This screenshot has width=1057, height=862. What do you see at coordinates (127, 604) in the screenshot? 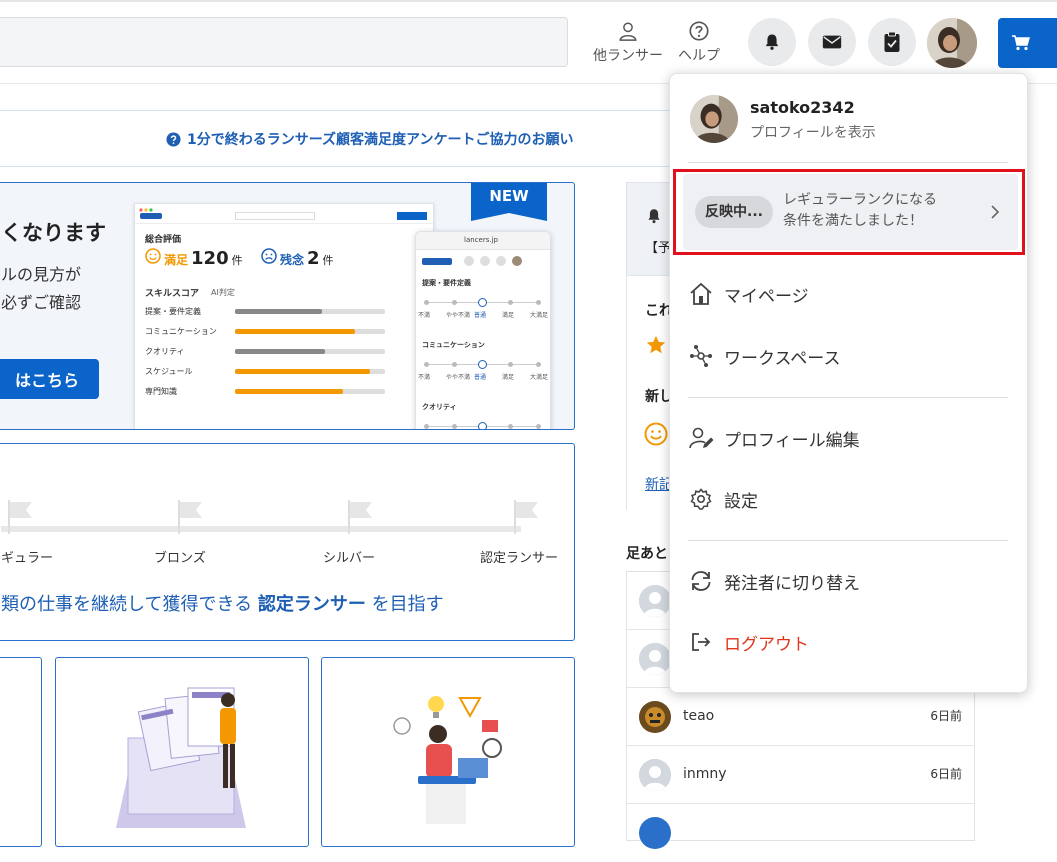
I see `rank-msg-prefix: 類の仕事を継続して獲得できる` at bounding box center [127, 604].